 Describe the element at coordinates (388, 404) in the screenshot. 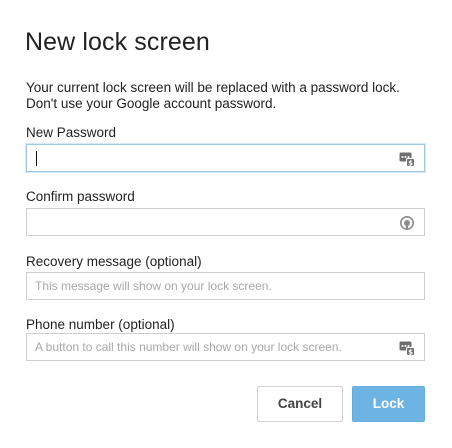

I see `lock-button: Lock` at that location.